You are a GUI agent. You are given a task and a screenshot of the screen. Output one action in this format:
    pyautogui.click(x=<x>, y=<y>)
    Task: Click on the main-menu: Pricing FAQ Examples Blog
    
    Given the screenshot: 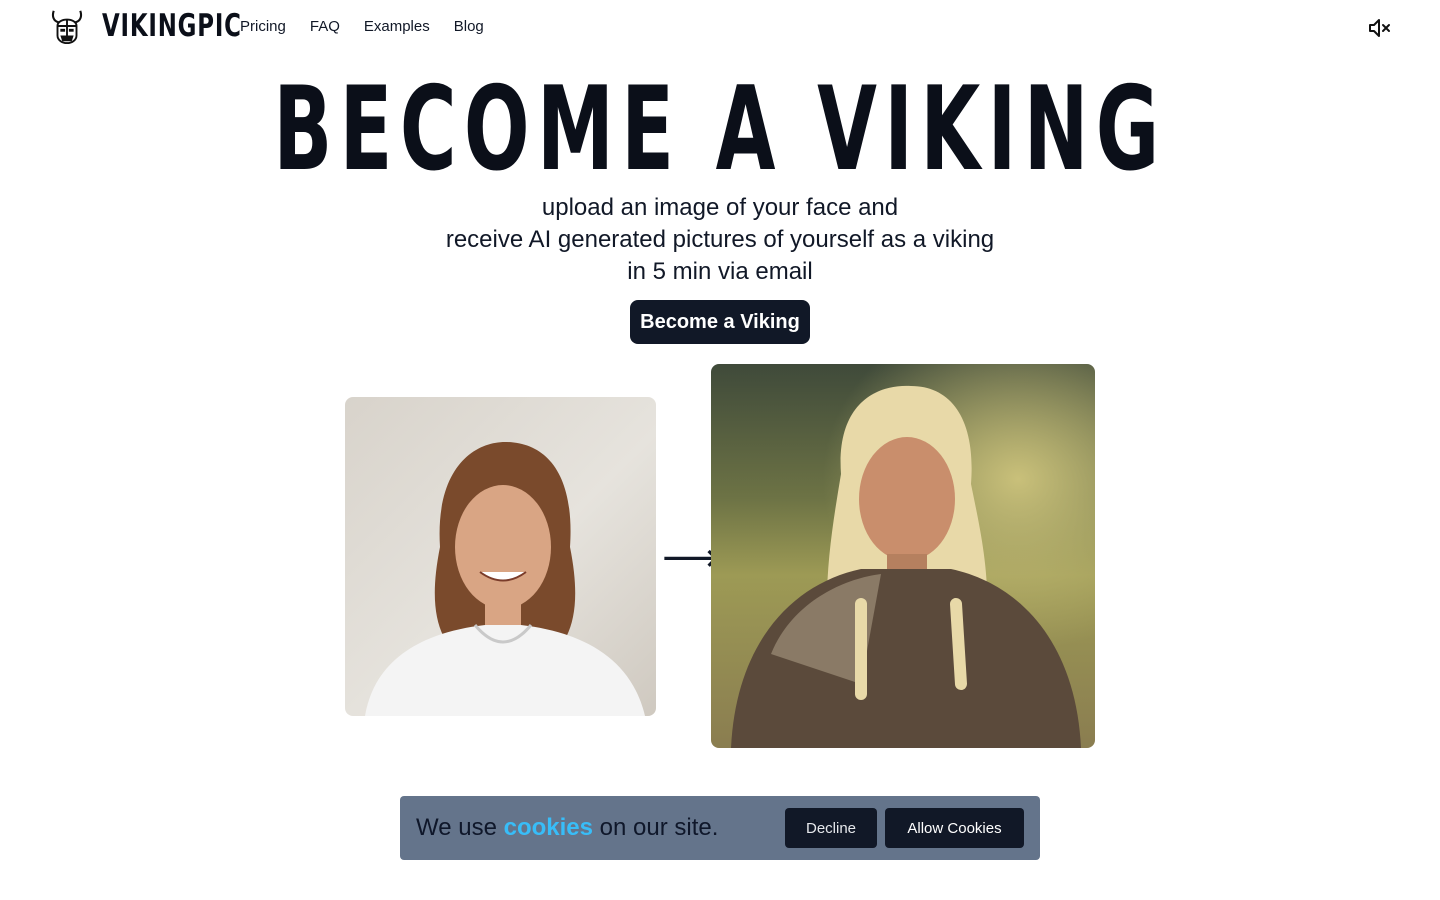 What is the action you would take?
    pyautogui.click(x=362, y=26)
    